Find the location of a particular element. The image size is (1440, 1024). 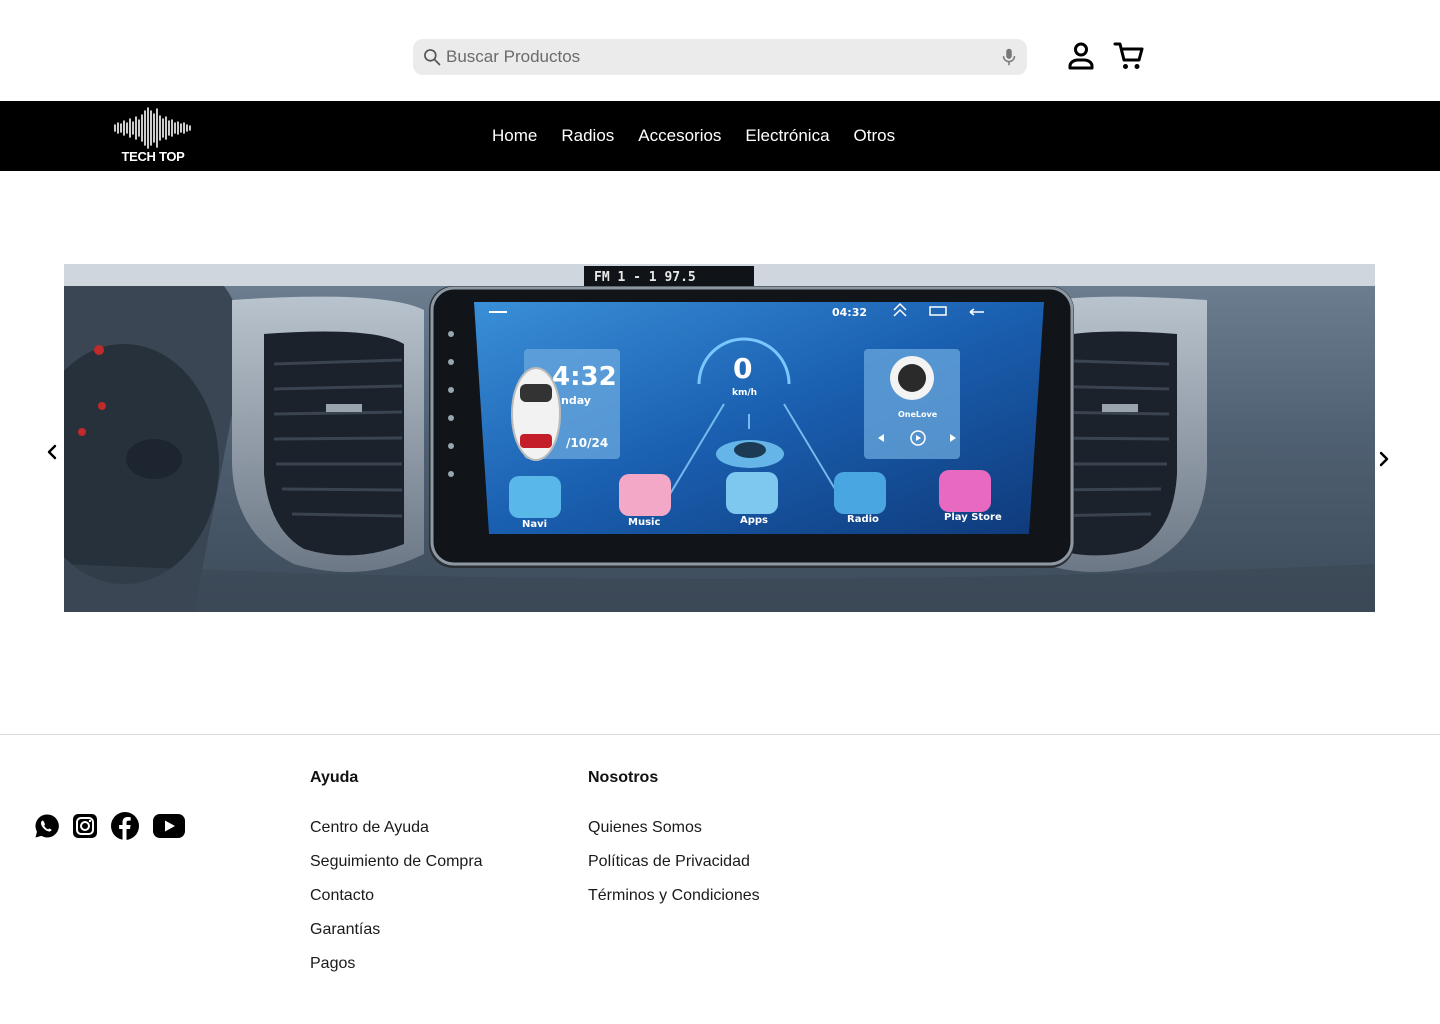

widget-clock: 4:32 is located at coordinates (584, 377).